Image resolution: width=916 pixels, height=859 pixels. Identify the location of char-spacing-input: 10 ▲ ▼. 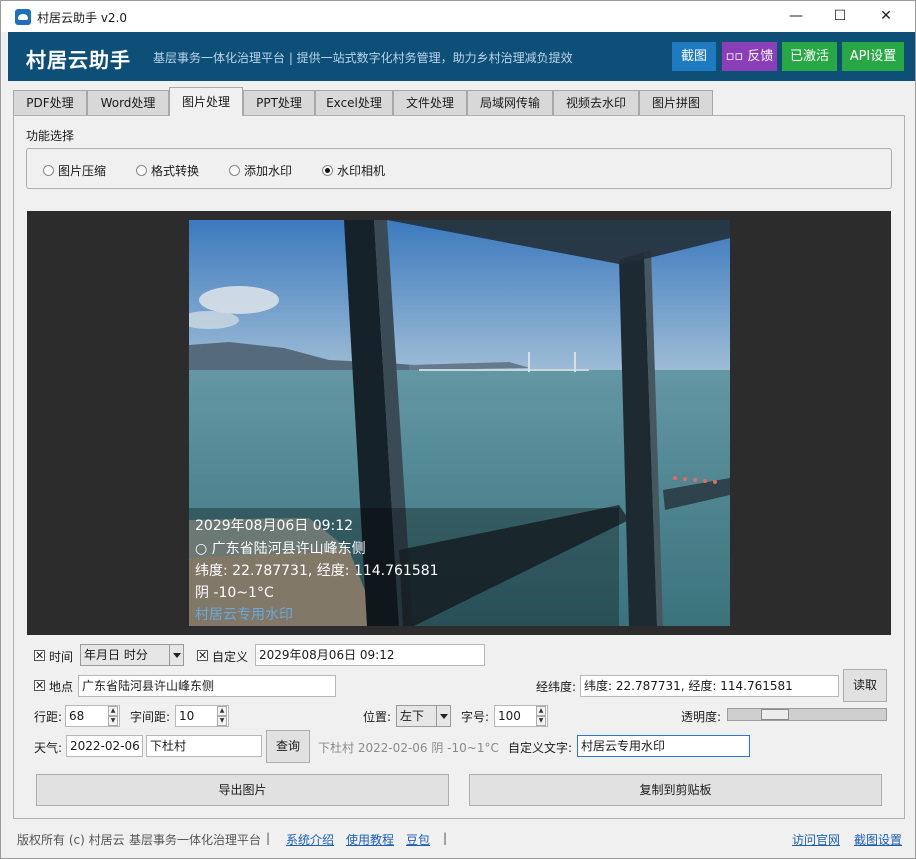
(202, 716).